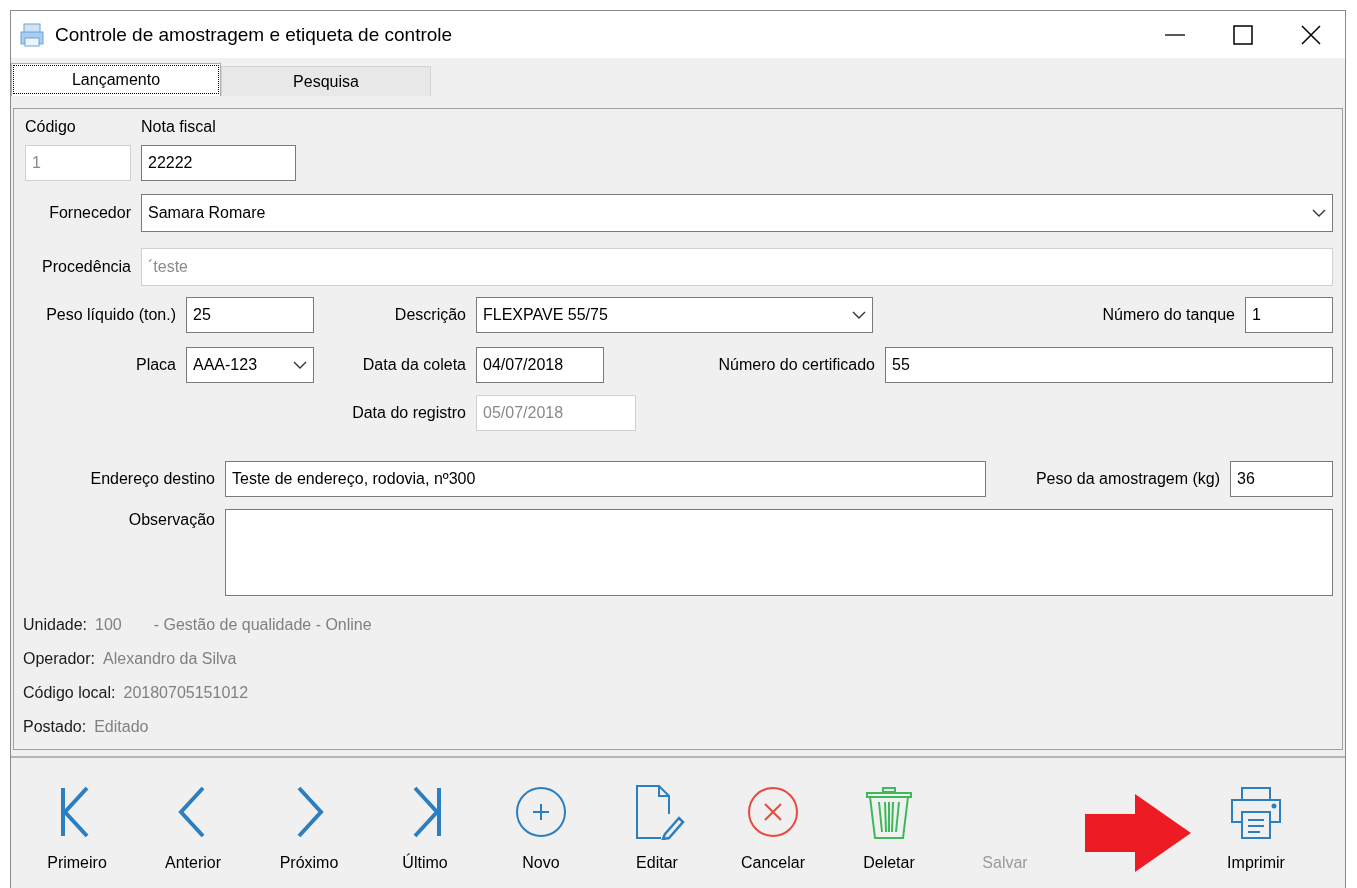 The image size is (1357, 888). I want to click on info-value: Alexandro da Silva, so click(170, 659).